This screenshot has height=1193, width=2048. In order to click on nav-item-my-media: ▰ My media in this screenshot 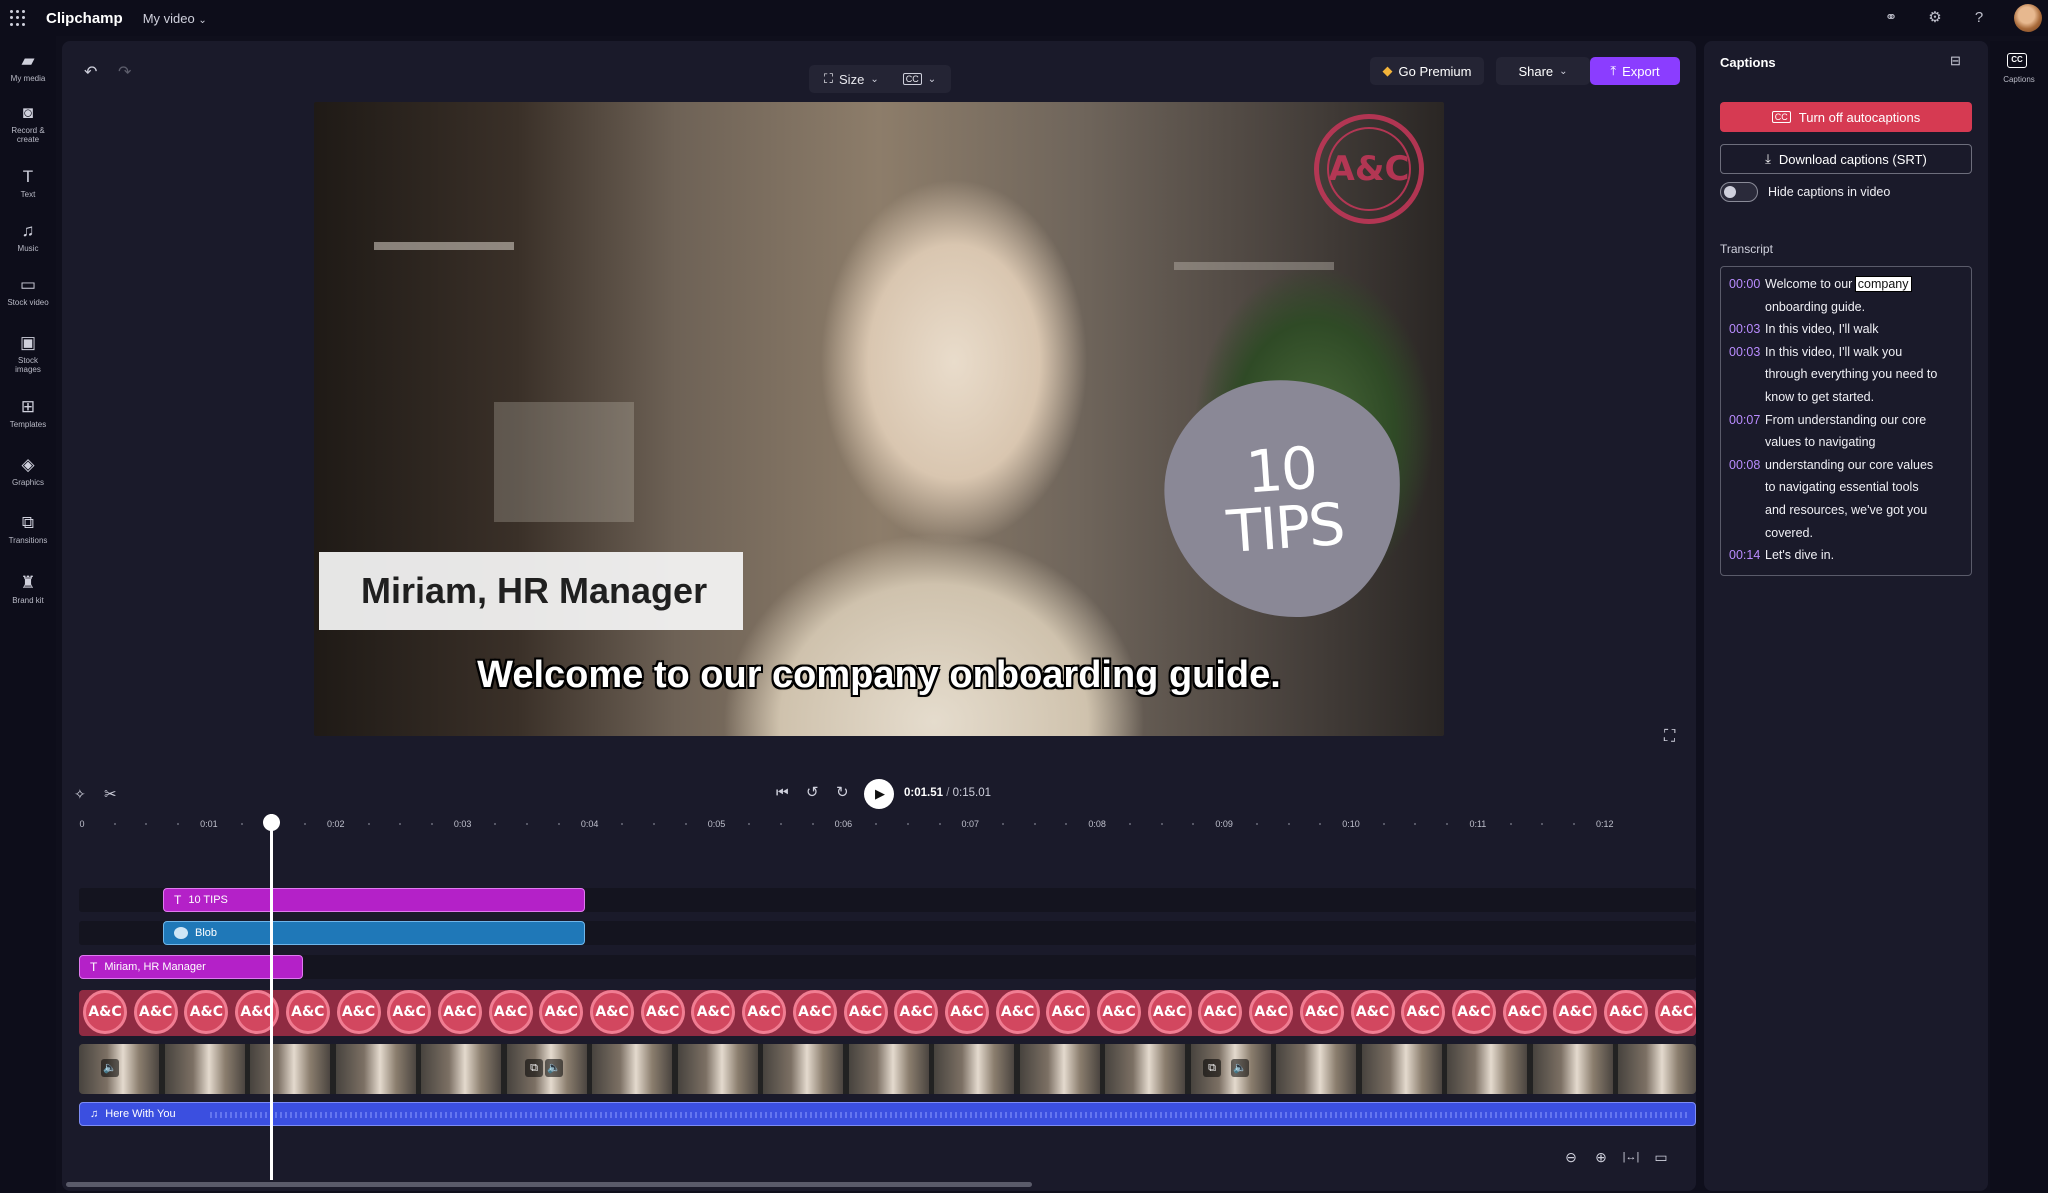, I will do `click(28, 67)`.